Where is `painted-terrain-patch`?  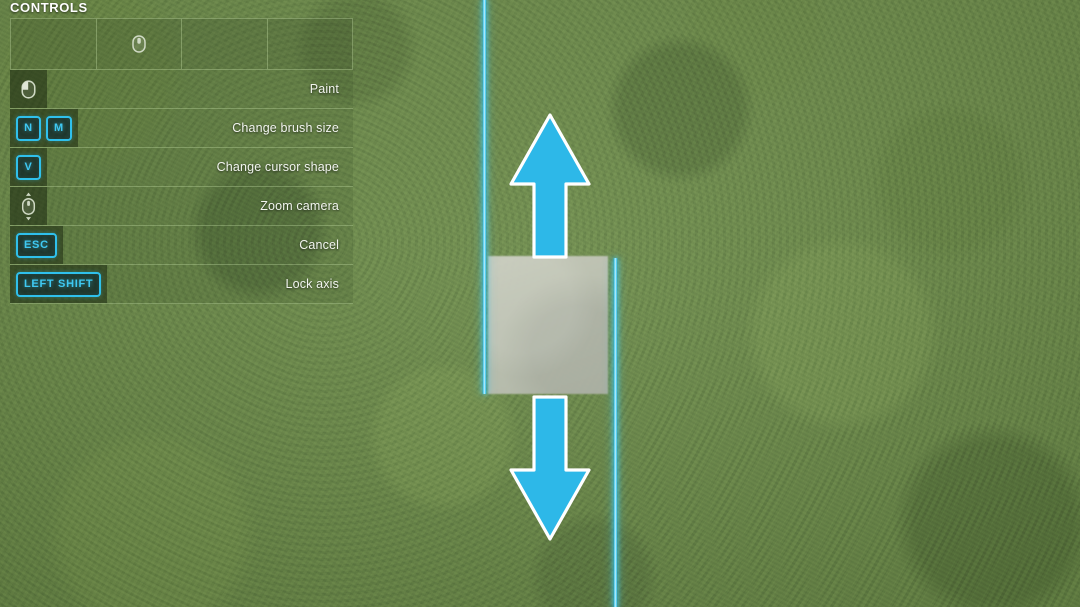 painted-terrain-patch is located at coordinates (548, 325).